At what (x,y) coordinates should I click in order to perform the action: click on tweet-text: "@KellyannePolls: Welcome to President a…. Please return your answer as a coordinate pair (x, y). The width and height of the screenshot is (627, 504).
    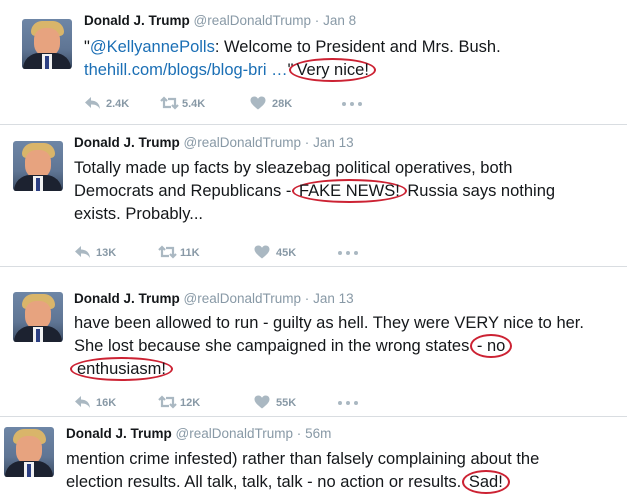
    Looking at the image, I should click on (292, 59).